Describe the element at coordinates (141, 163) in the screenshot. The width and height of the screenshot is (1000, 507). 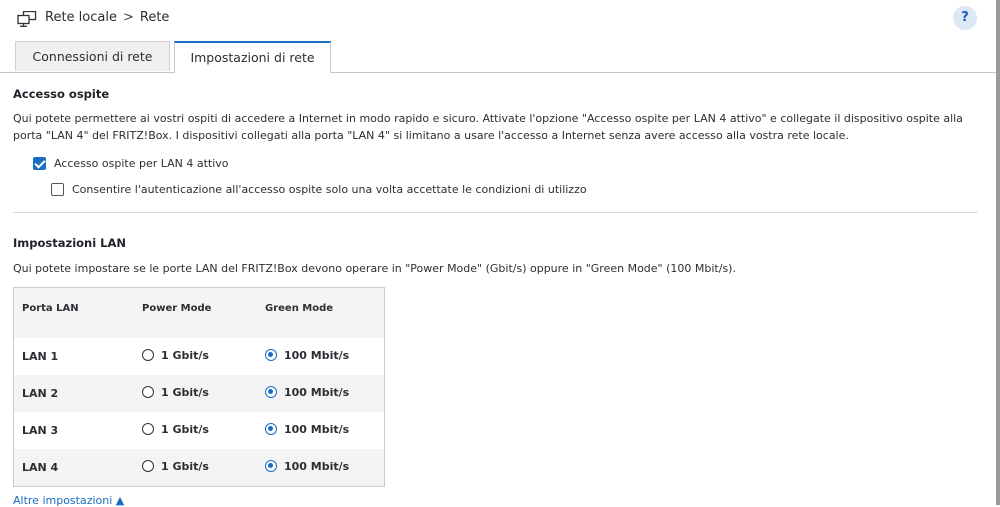
I see `guest-access-label: Accesso ospite per LAN 4 attivo` at that location.